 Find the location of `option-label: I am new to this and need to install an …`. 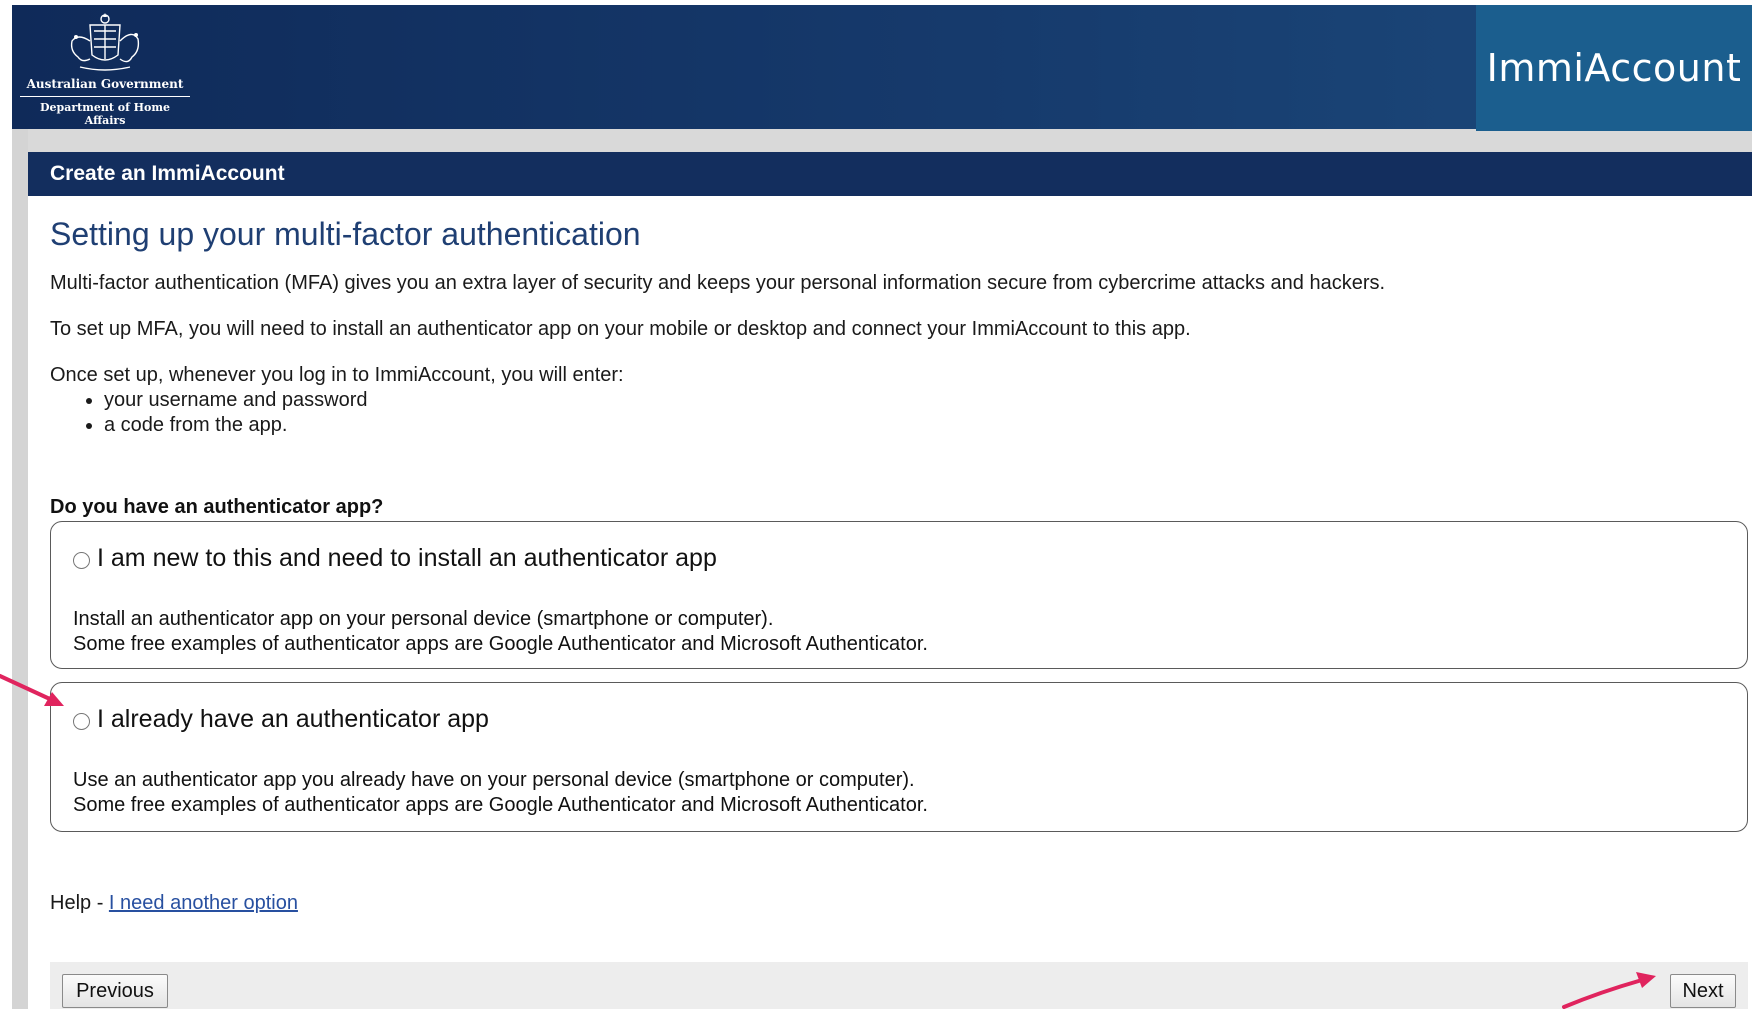

option-label: I am new to this and need to install an … is located at coordinates (407, 558).